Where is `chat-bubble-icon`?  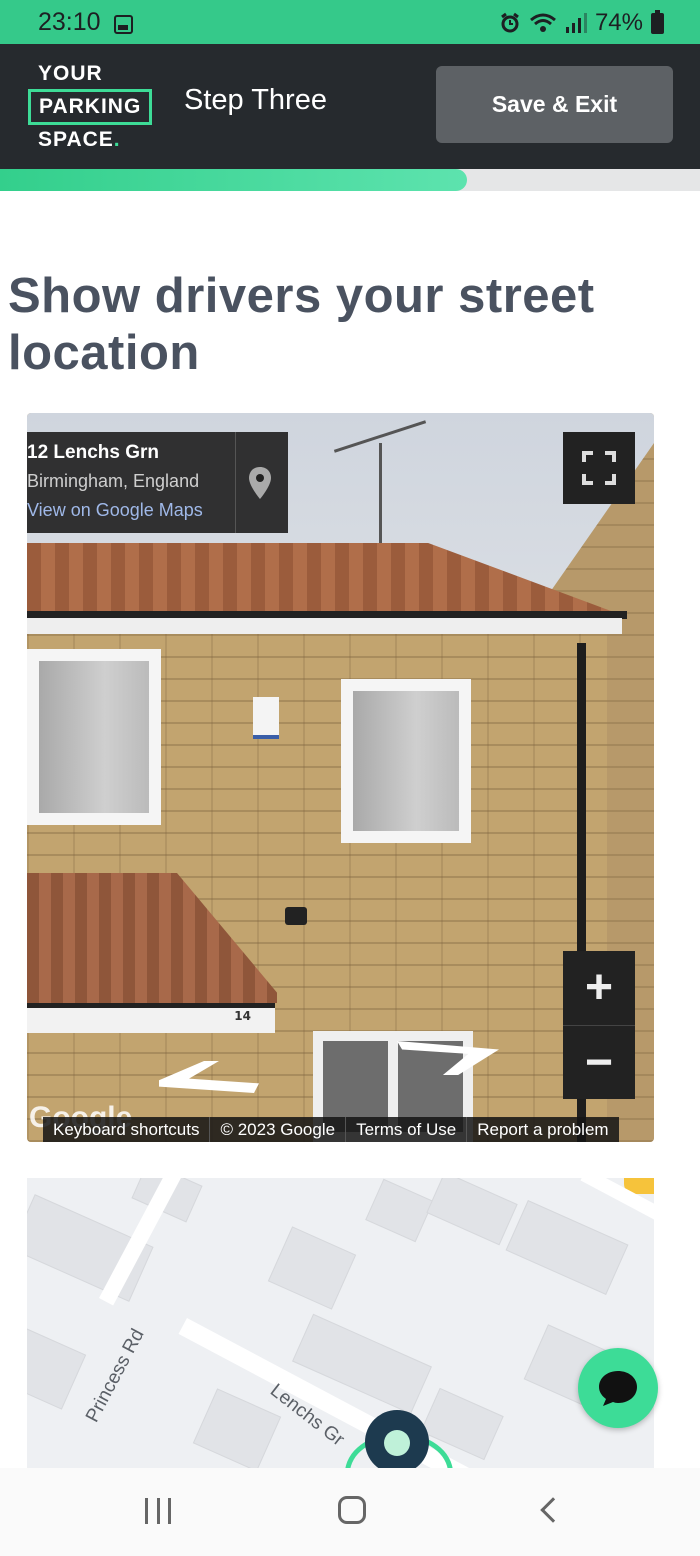 chat-bubble-icon is located at coordinates (618, 1388).